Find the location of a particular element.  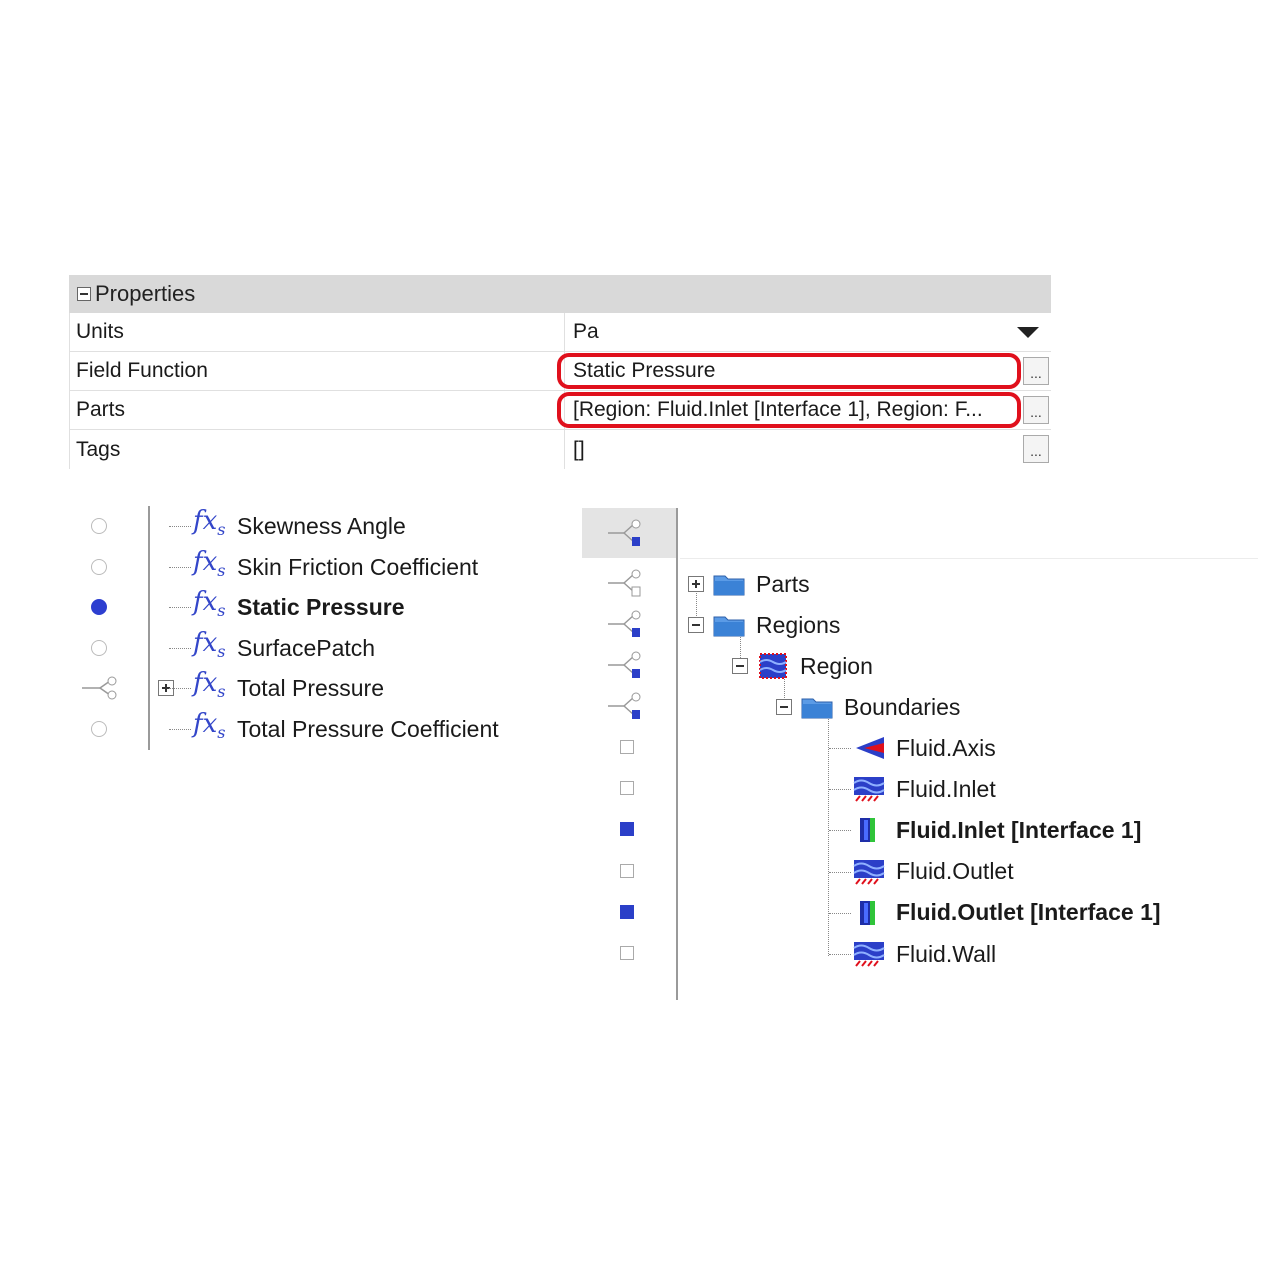

property-row-units: Units Pa is located at coordinates (560, 332).